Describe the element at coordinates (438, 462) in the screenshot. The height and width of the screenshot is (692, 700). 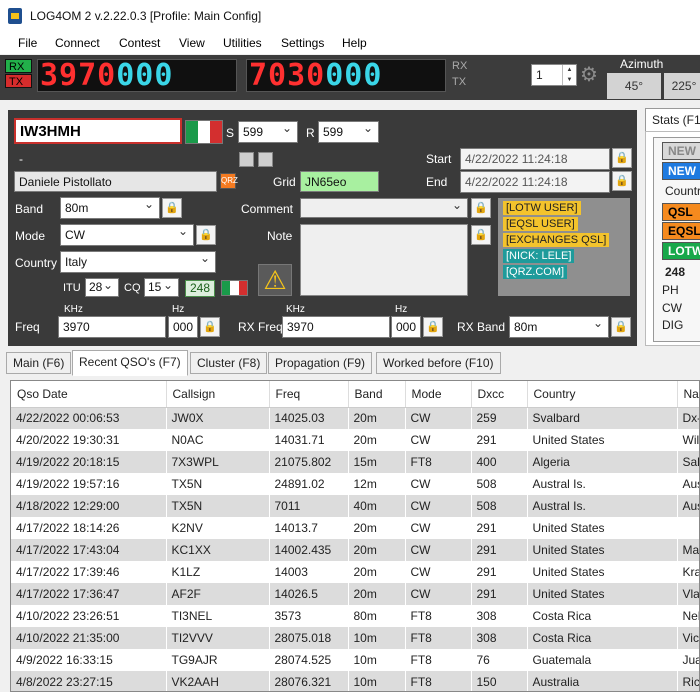
I see `cell-mode: FT8` at that location.